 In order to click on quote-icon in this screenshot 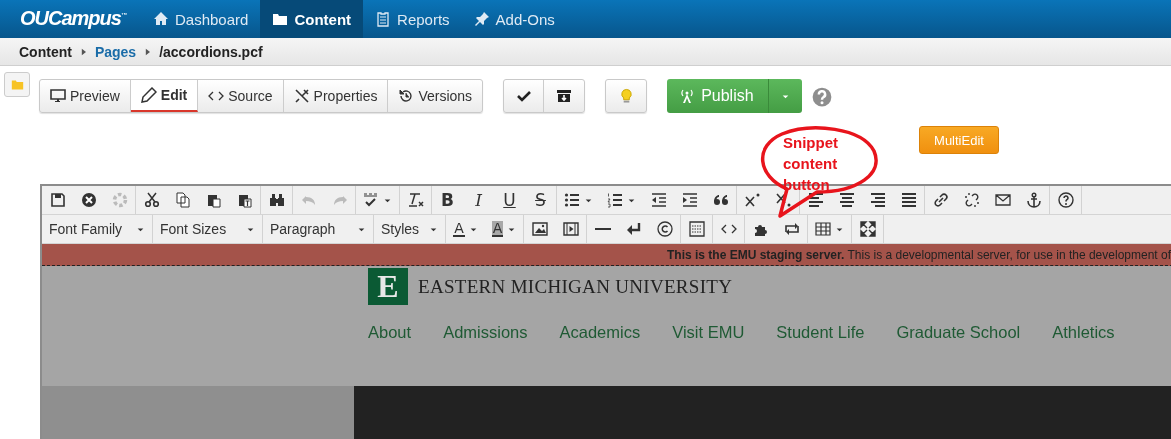, I will do `click(720, 200)`.